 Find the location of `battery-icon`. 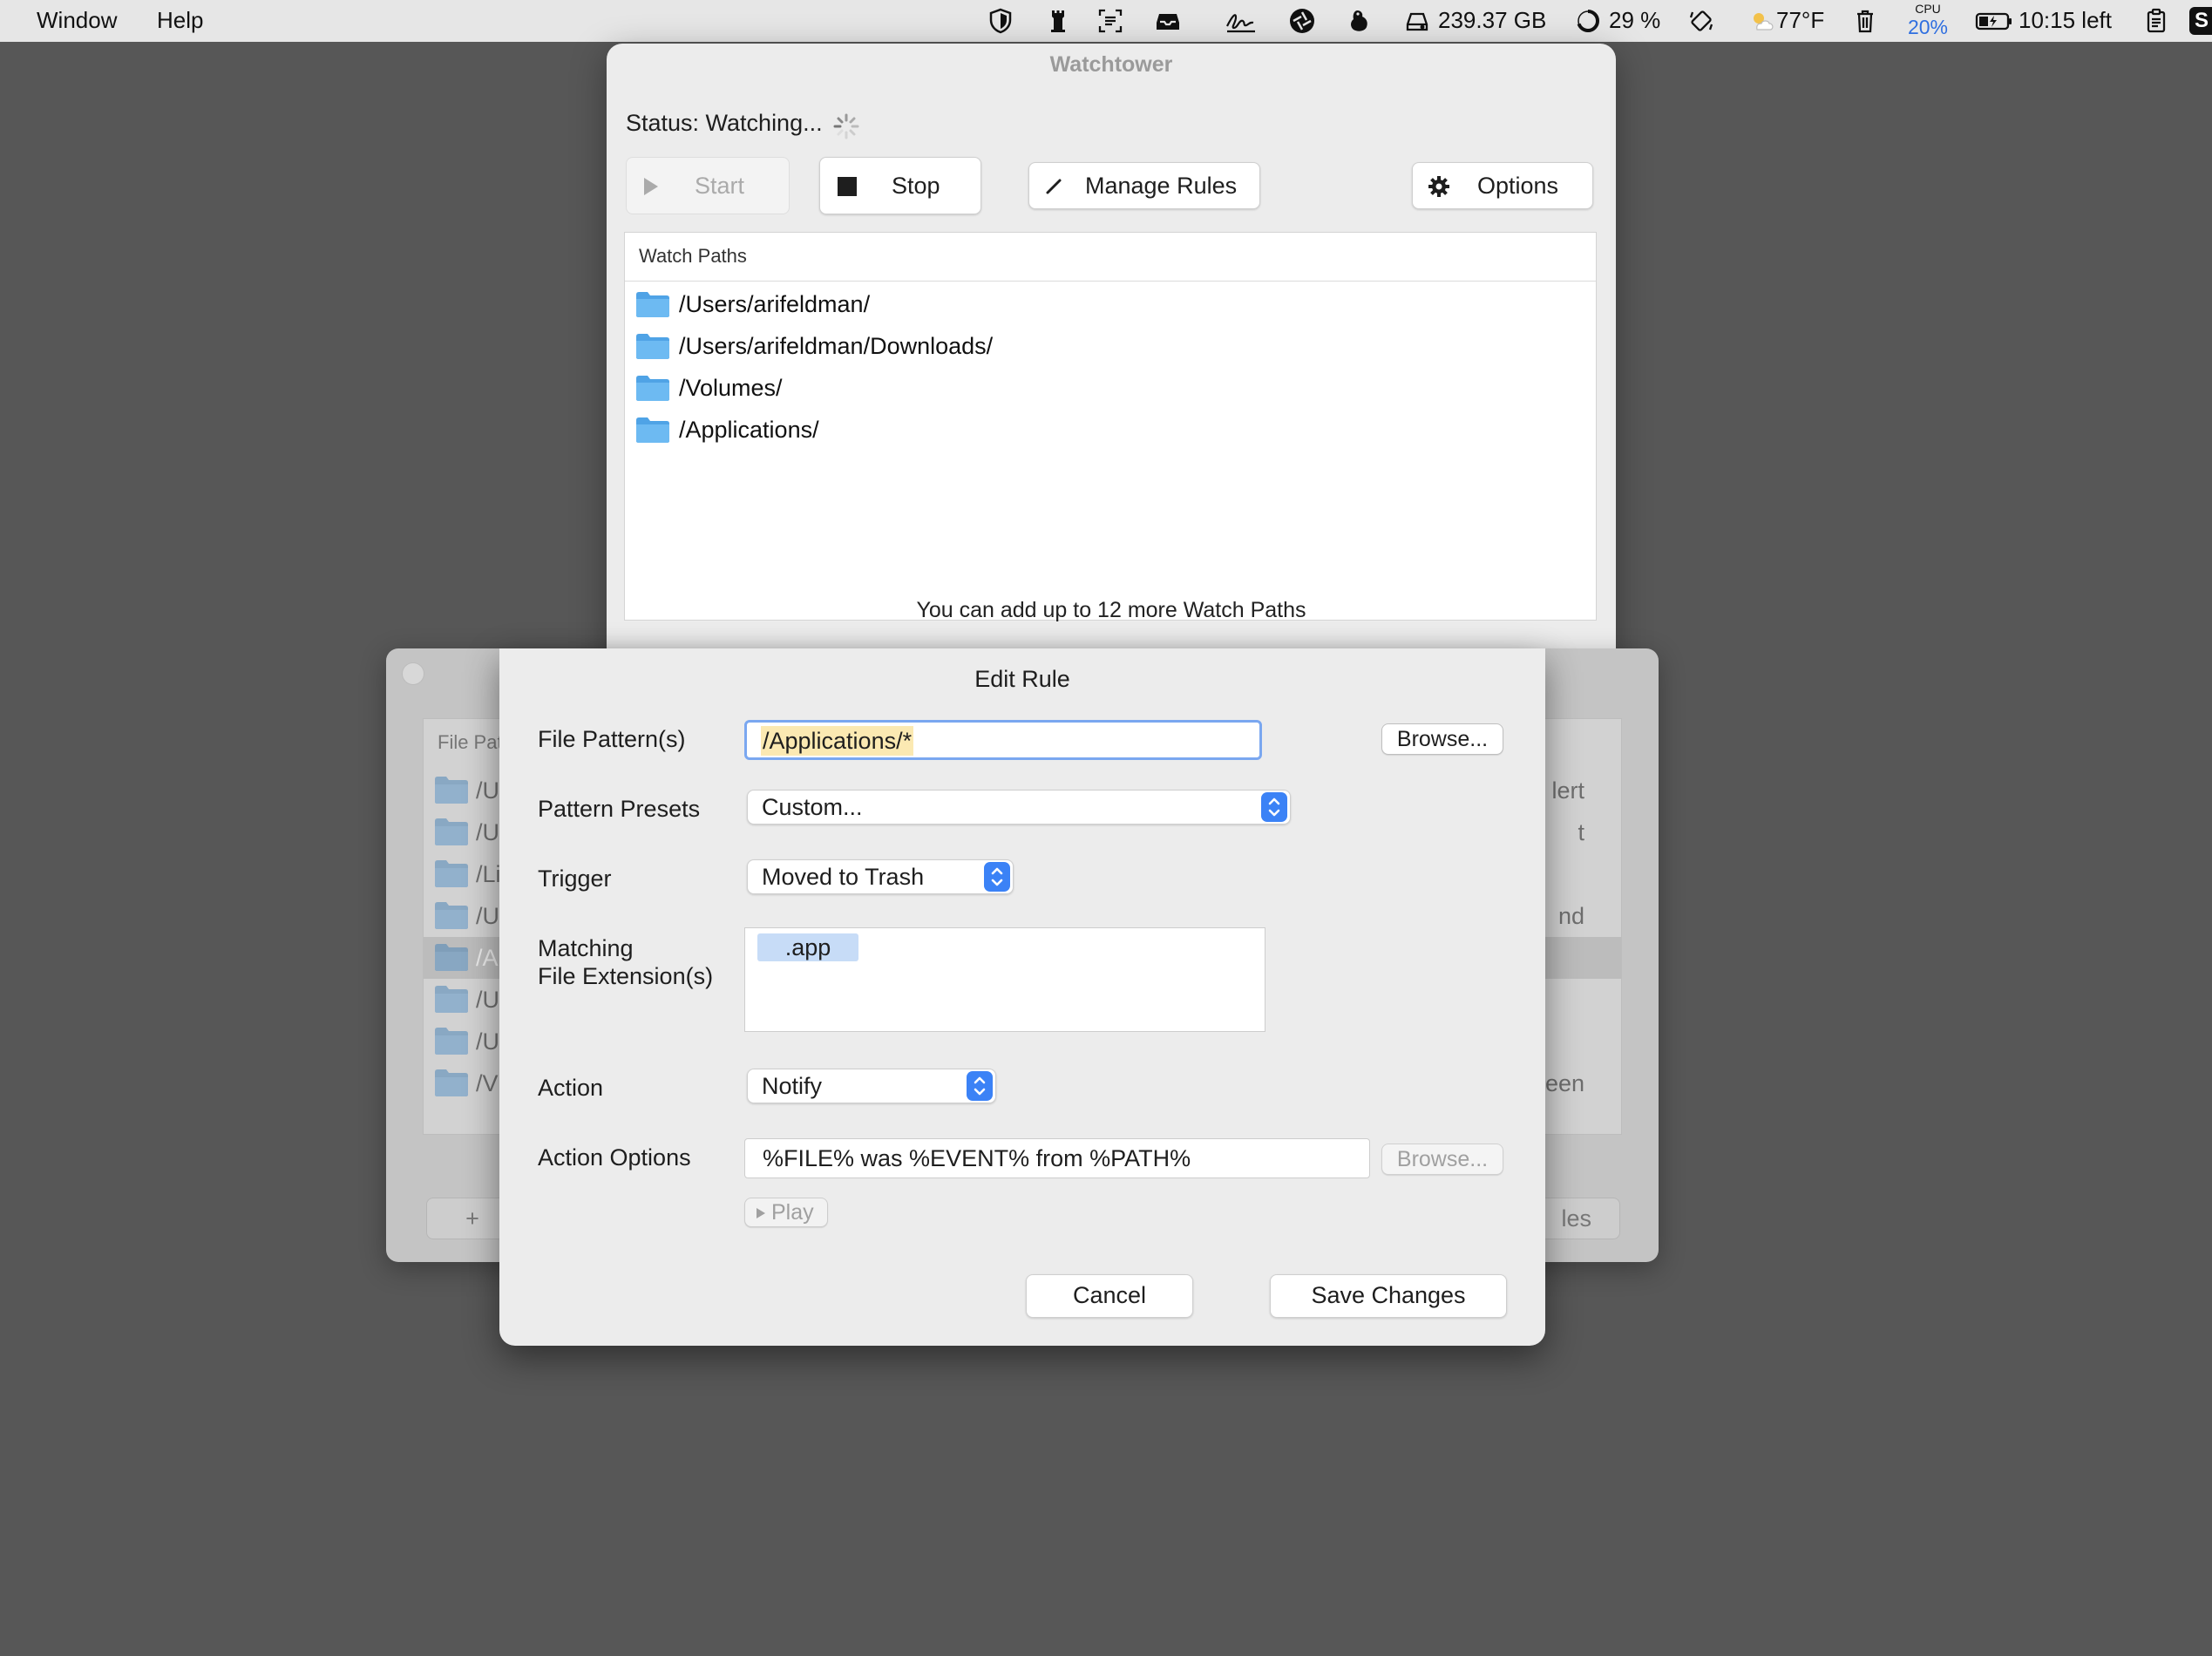

battery-icon is located at coordinates (1994, 21).